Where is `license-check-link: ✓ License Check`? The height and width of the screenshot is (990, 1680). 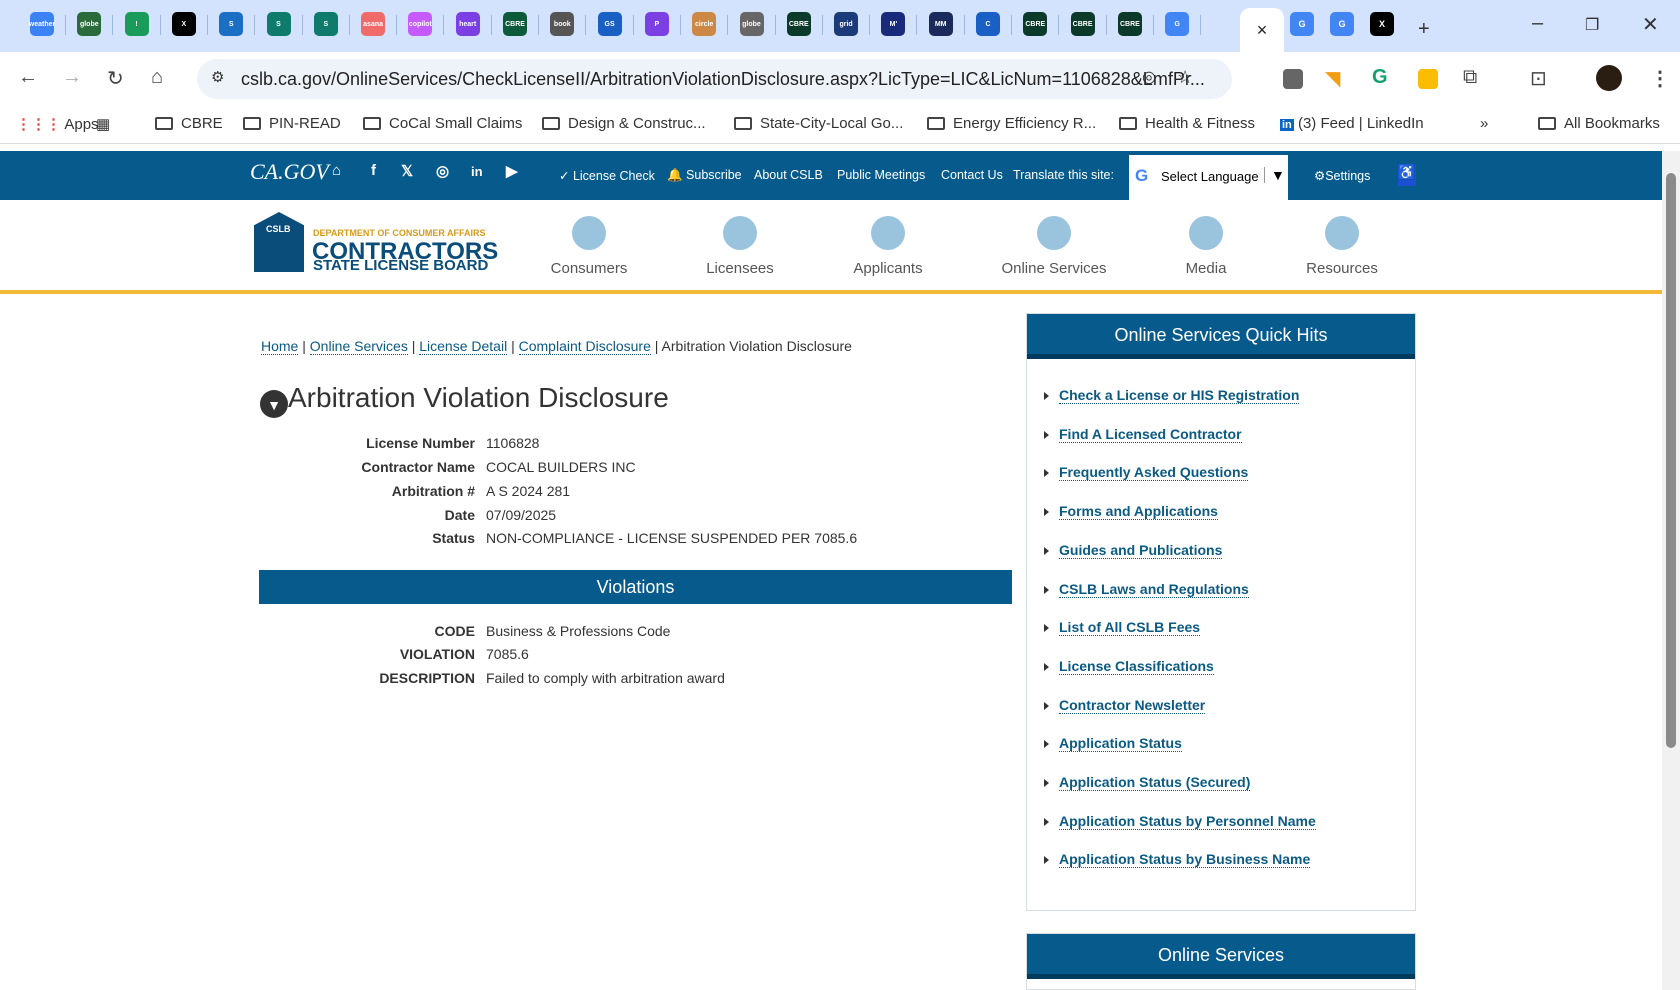 license-check-link: ✓ License Check is located at coordinates (607, 175).